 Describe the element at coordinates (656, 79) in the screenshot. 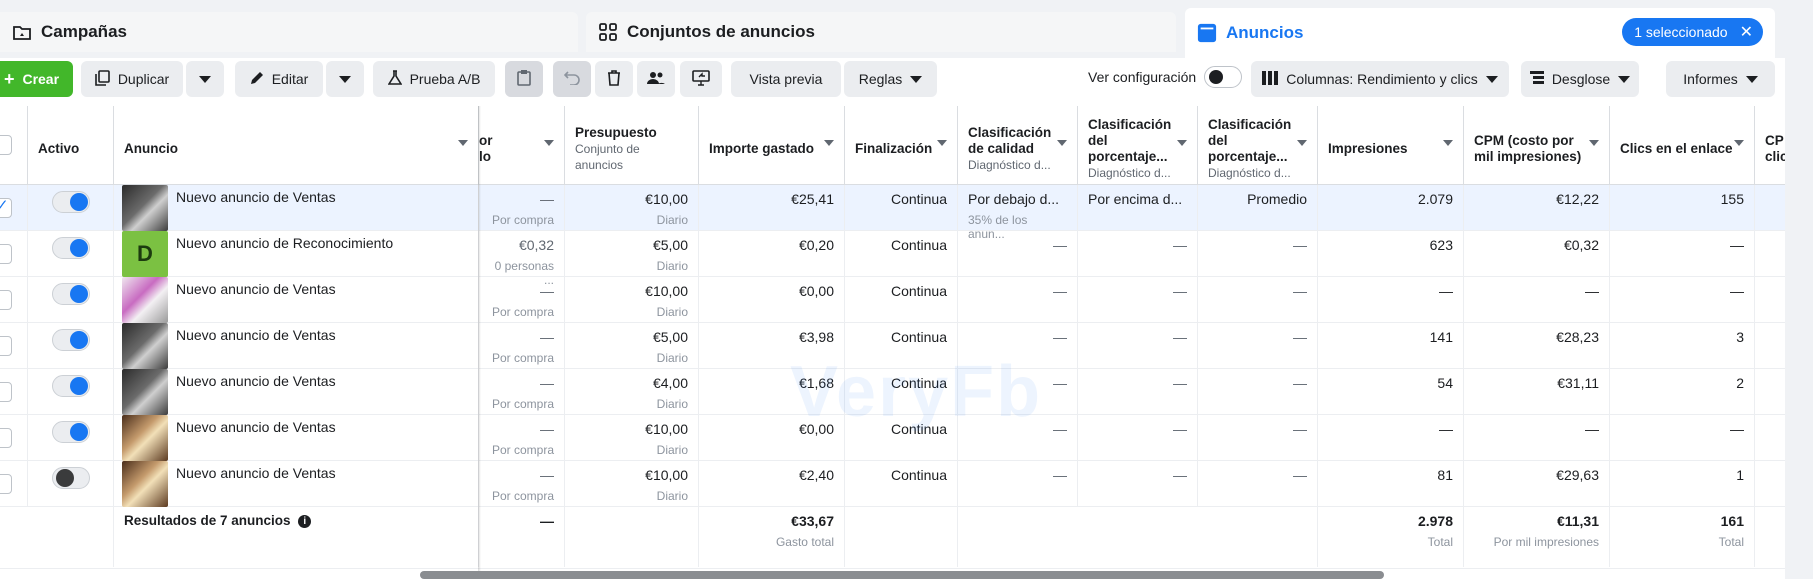

I see `audience-button` at that location.